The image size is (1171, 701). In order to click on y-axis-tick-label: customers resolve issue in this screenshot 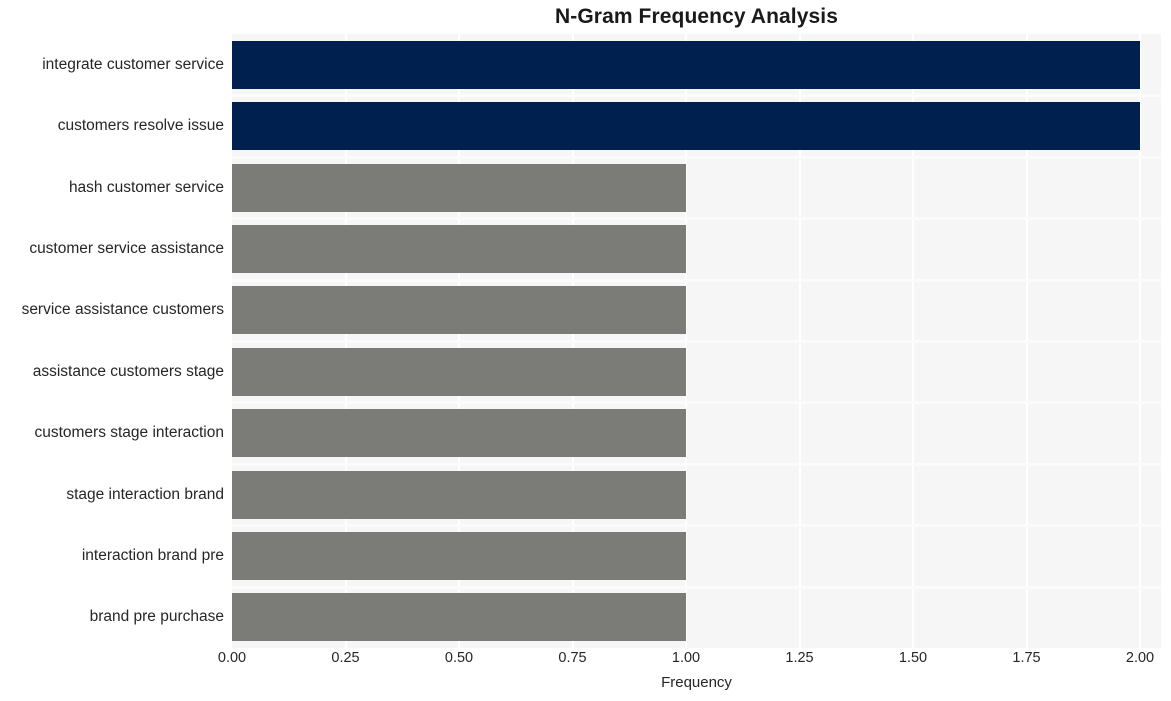, I will do `click(140, 126)`.